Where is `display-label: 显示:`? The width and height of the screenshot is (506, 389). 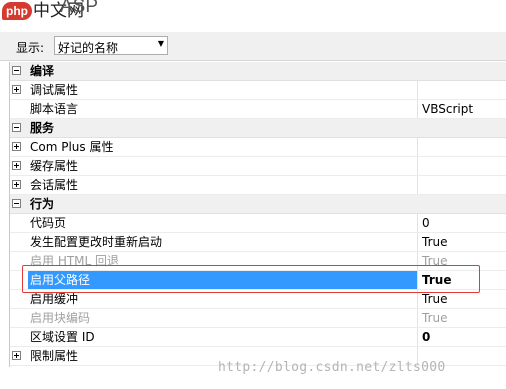 display-label: 显示: is located at coordinates (30, 48).